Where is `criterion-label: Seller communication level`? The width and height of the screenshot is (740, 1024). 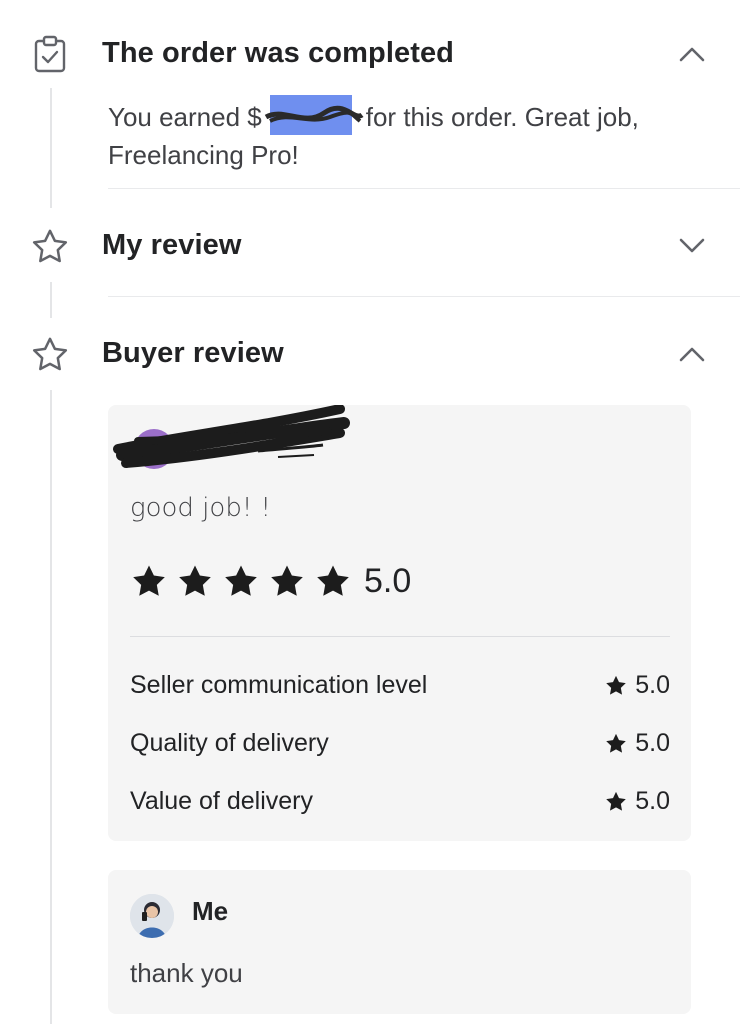
criterion-label: Seller communication level is located at coordinates (279, 684).